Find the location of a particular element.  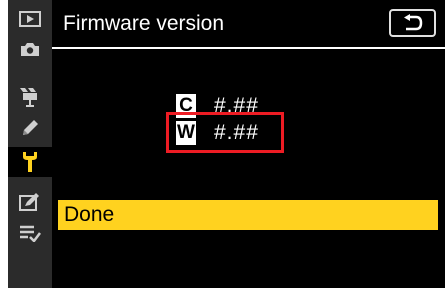

done-menu-item: Done is located at coordinates (248, 215).